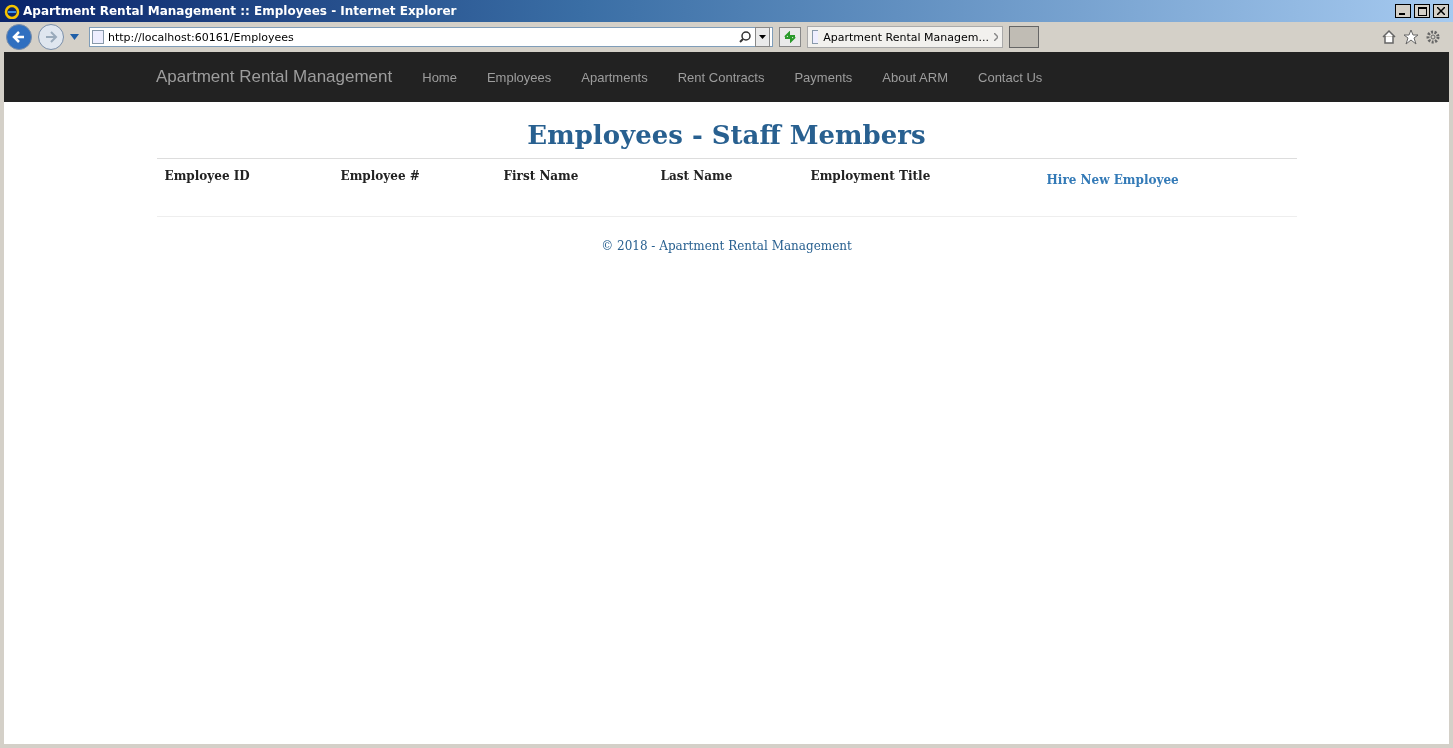 This screenshot has height=748, width=1453. What do you see at coordinates (1389, 37) in the screenshot?
I see `home-icon` at bounding box center [1389, 37].